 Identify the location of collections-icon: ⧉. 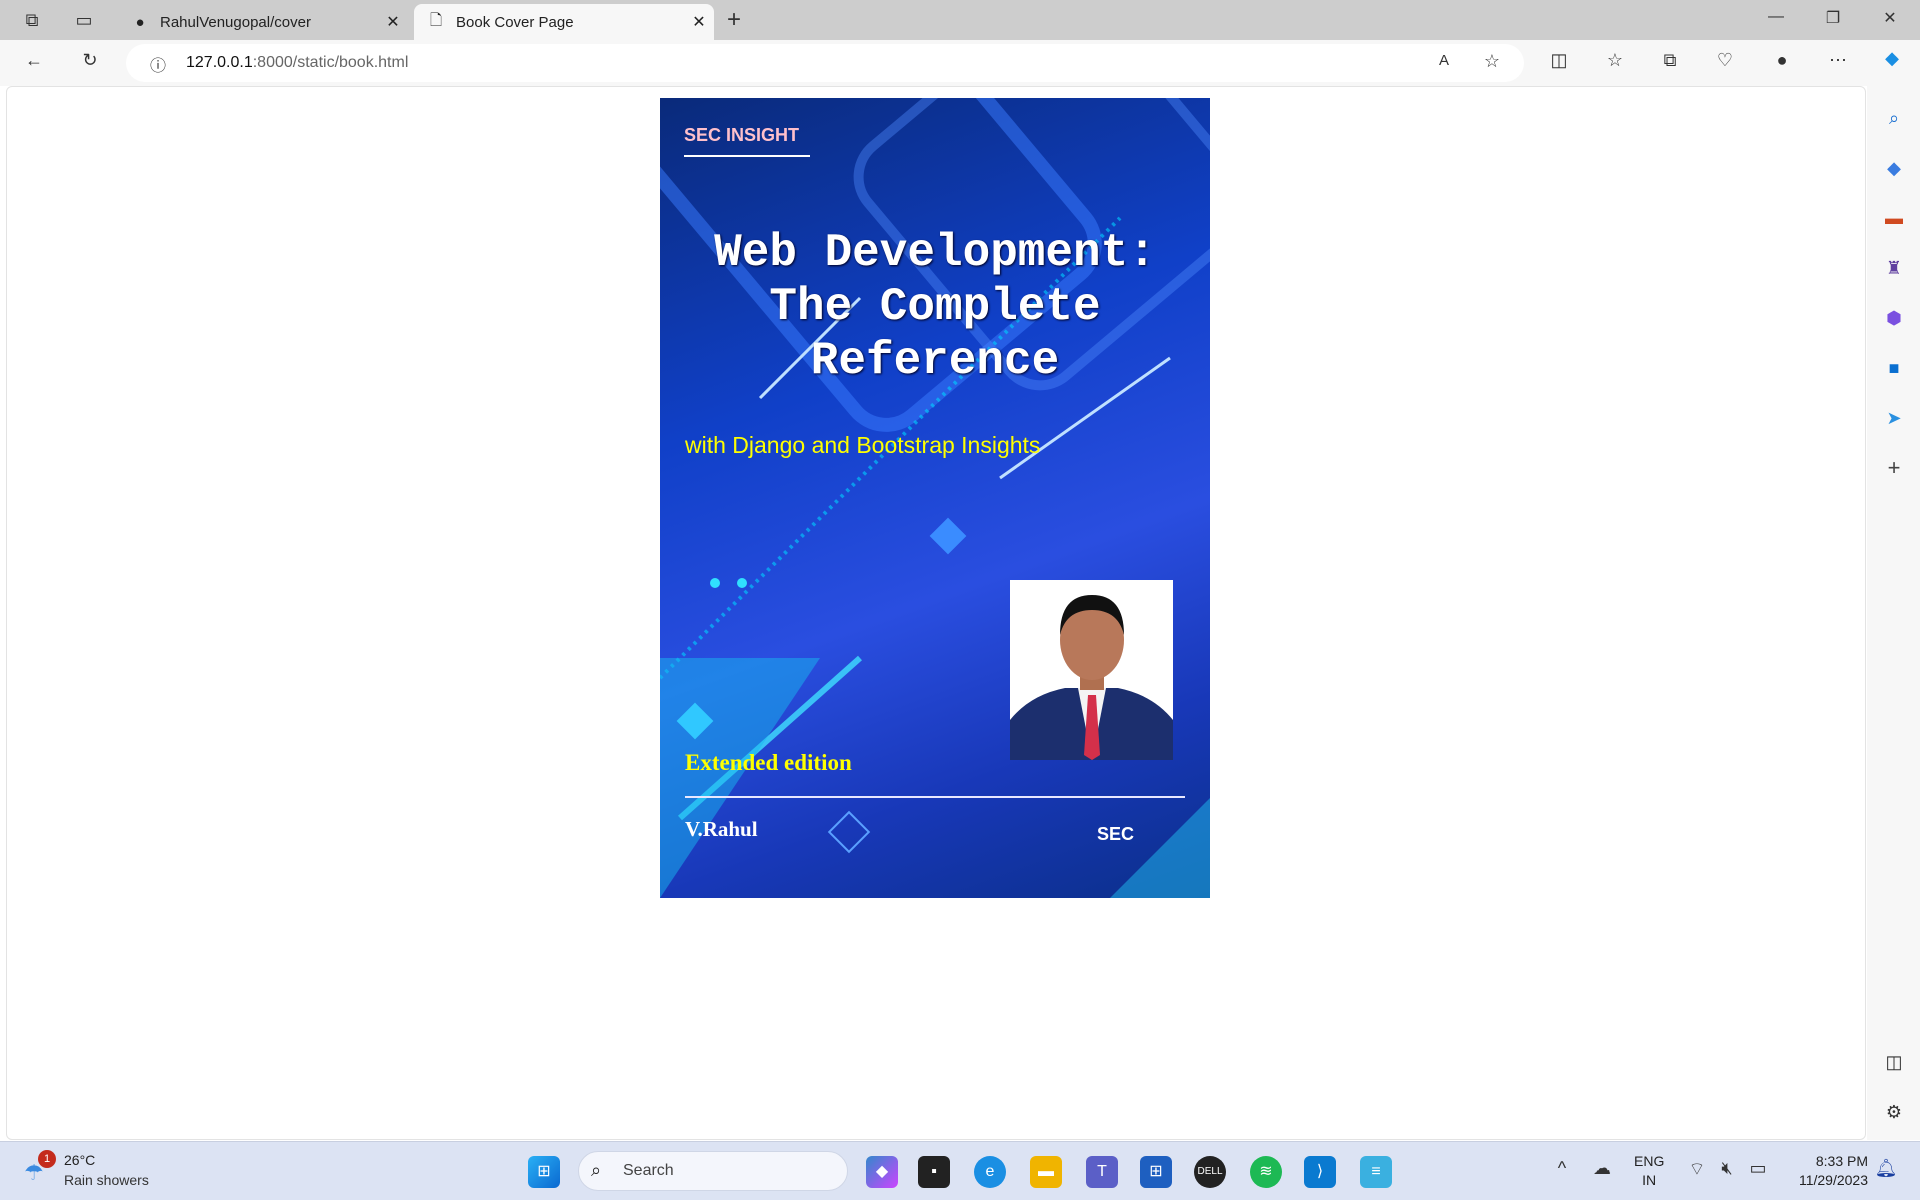
(1670, 60).